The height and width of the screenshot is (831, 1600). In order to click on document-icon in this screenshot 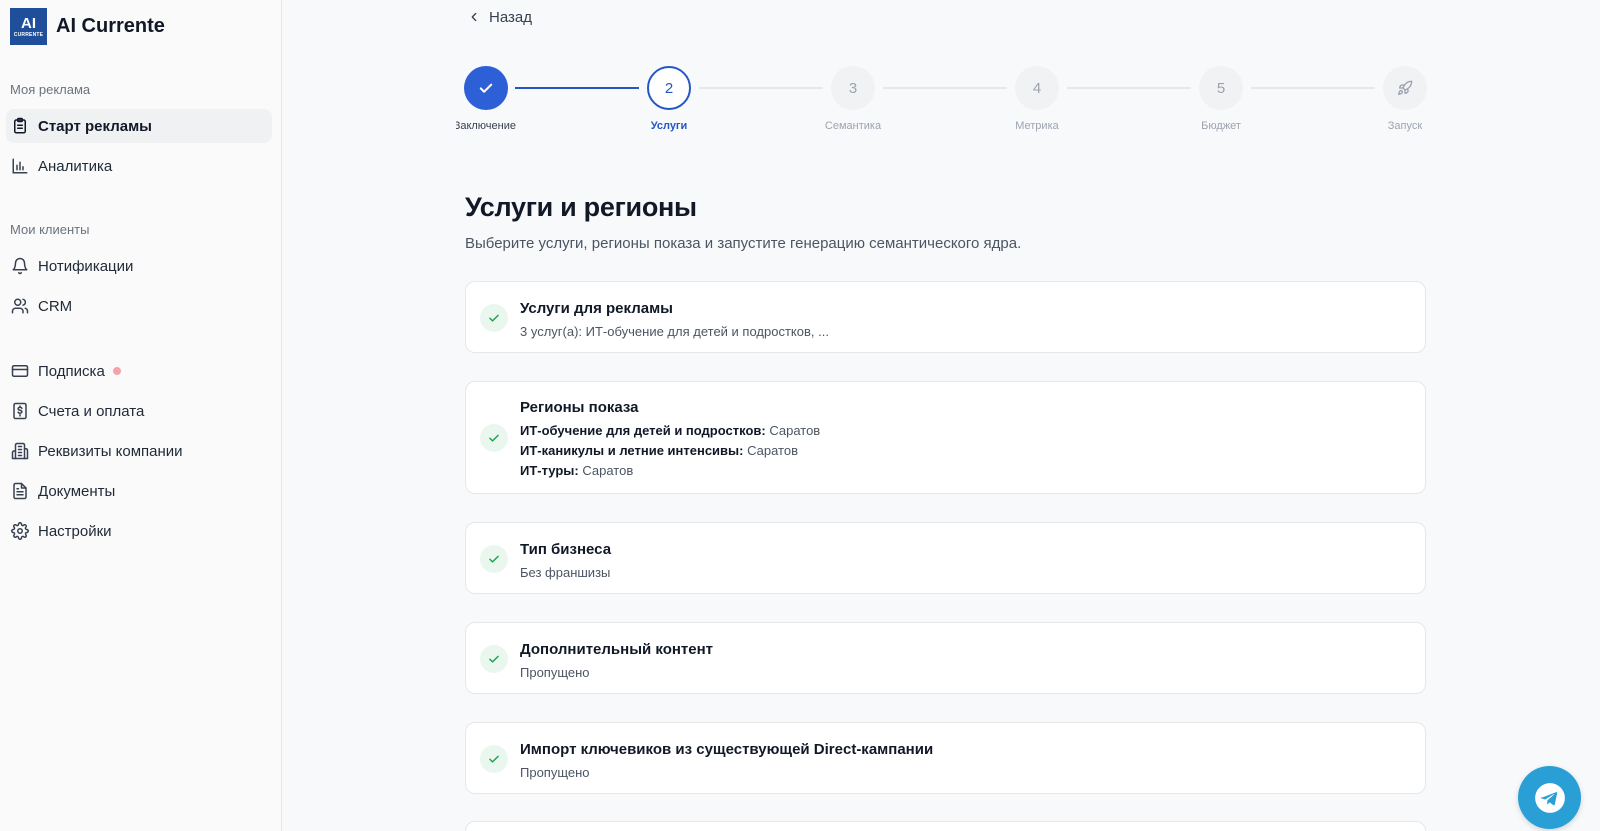, I will do `click(20, 491)`.